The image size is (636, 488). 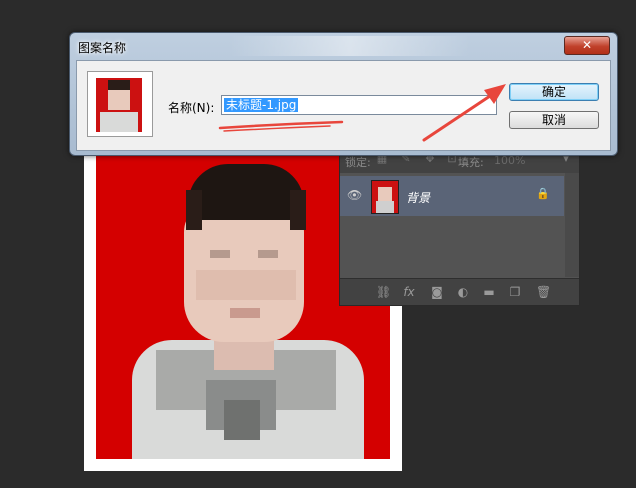 What do you see at coordinates (298, 210) in the screenshot?
I see `photo-hair-side-right` at bounding box center [298, 210].